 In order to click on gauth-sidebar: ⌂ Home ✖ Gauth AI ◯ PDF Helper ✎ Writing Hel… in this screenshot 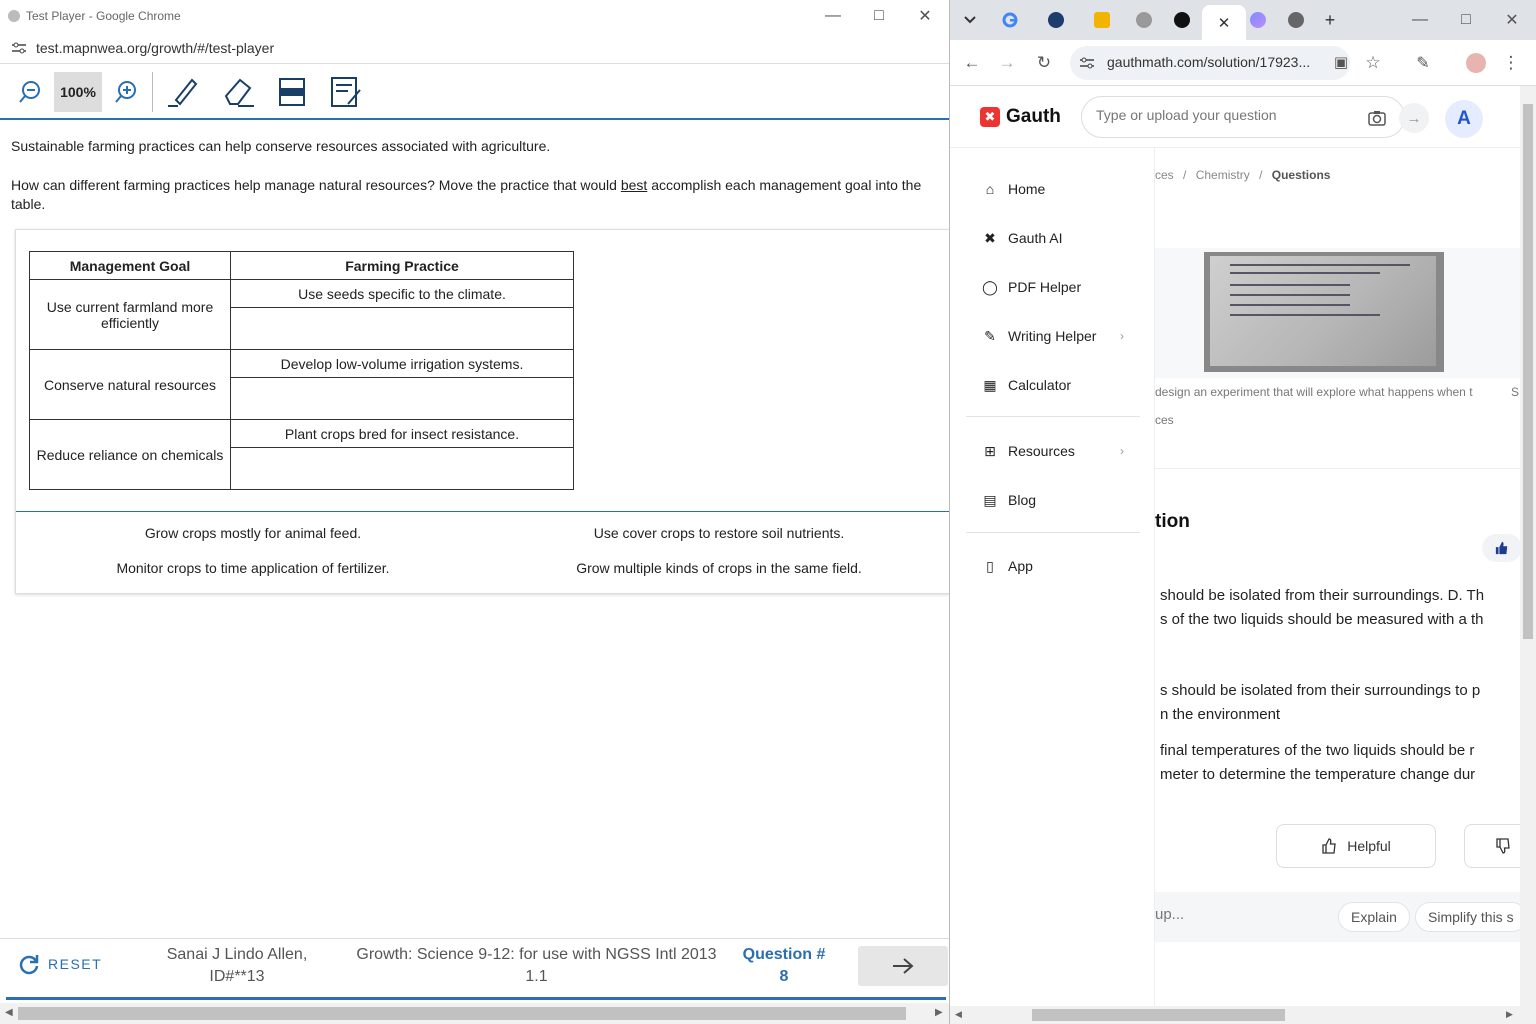, I will do `click(1052, 578)`.